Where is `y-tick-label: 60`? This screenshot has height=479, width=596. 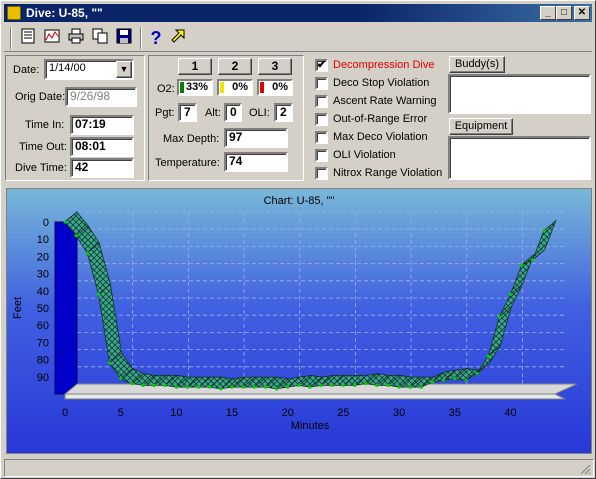
y-tick-label: 60 is located at coordinates (43, 326).